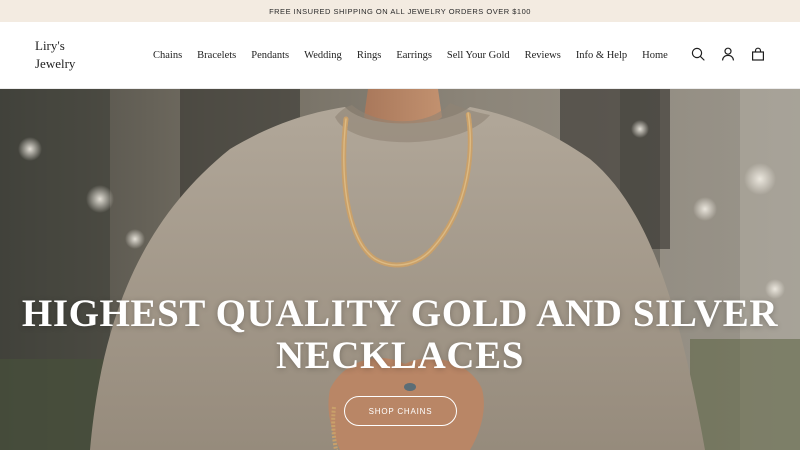 Image resolution: width=800 pixels, height=450 pixels. Describe the element at coordinates (400, 313) in the screenshot. I see `hero-title-line-1: HIGHEST QUALITY GOLD AND SILVER` at that location.